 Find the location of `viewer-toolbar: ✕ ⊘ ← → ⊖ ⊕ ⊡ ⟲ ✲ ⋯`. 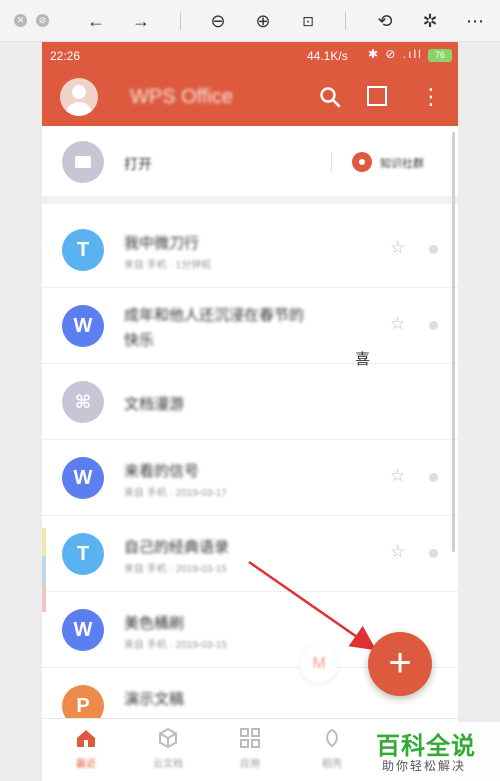

viewer-toolbar: ✕ ⊘ ← → ⊖ ⊕ ⊡ ⟲ ✲ ⋯ is located at coordinates (250, 21).